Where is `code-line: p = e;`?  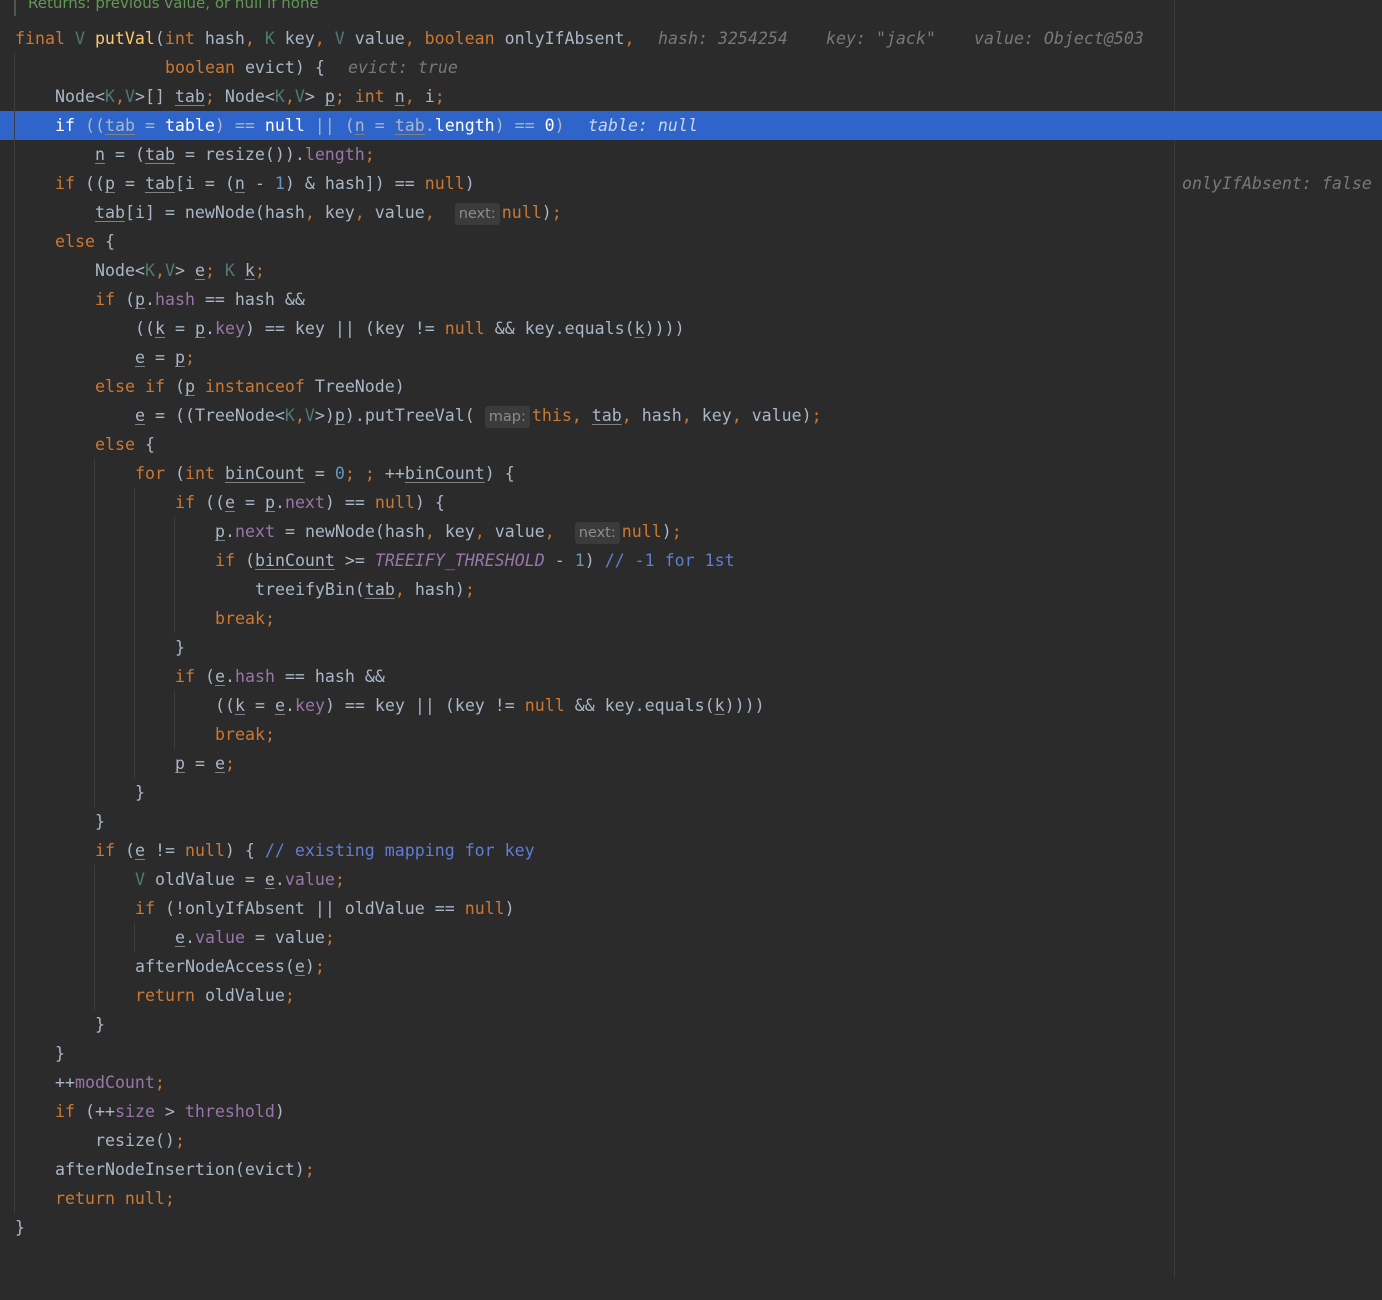 code-line: p = e; is located at coordinates (691, 763).